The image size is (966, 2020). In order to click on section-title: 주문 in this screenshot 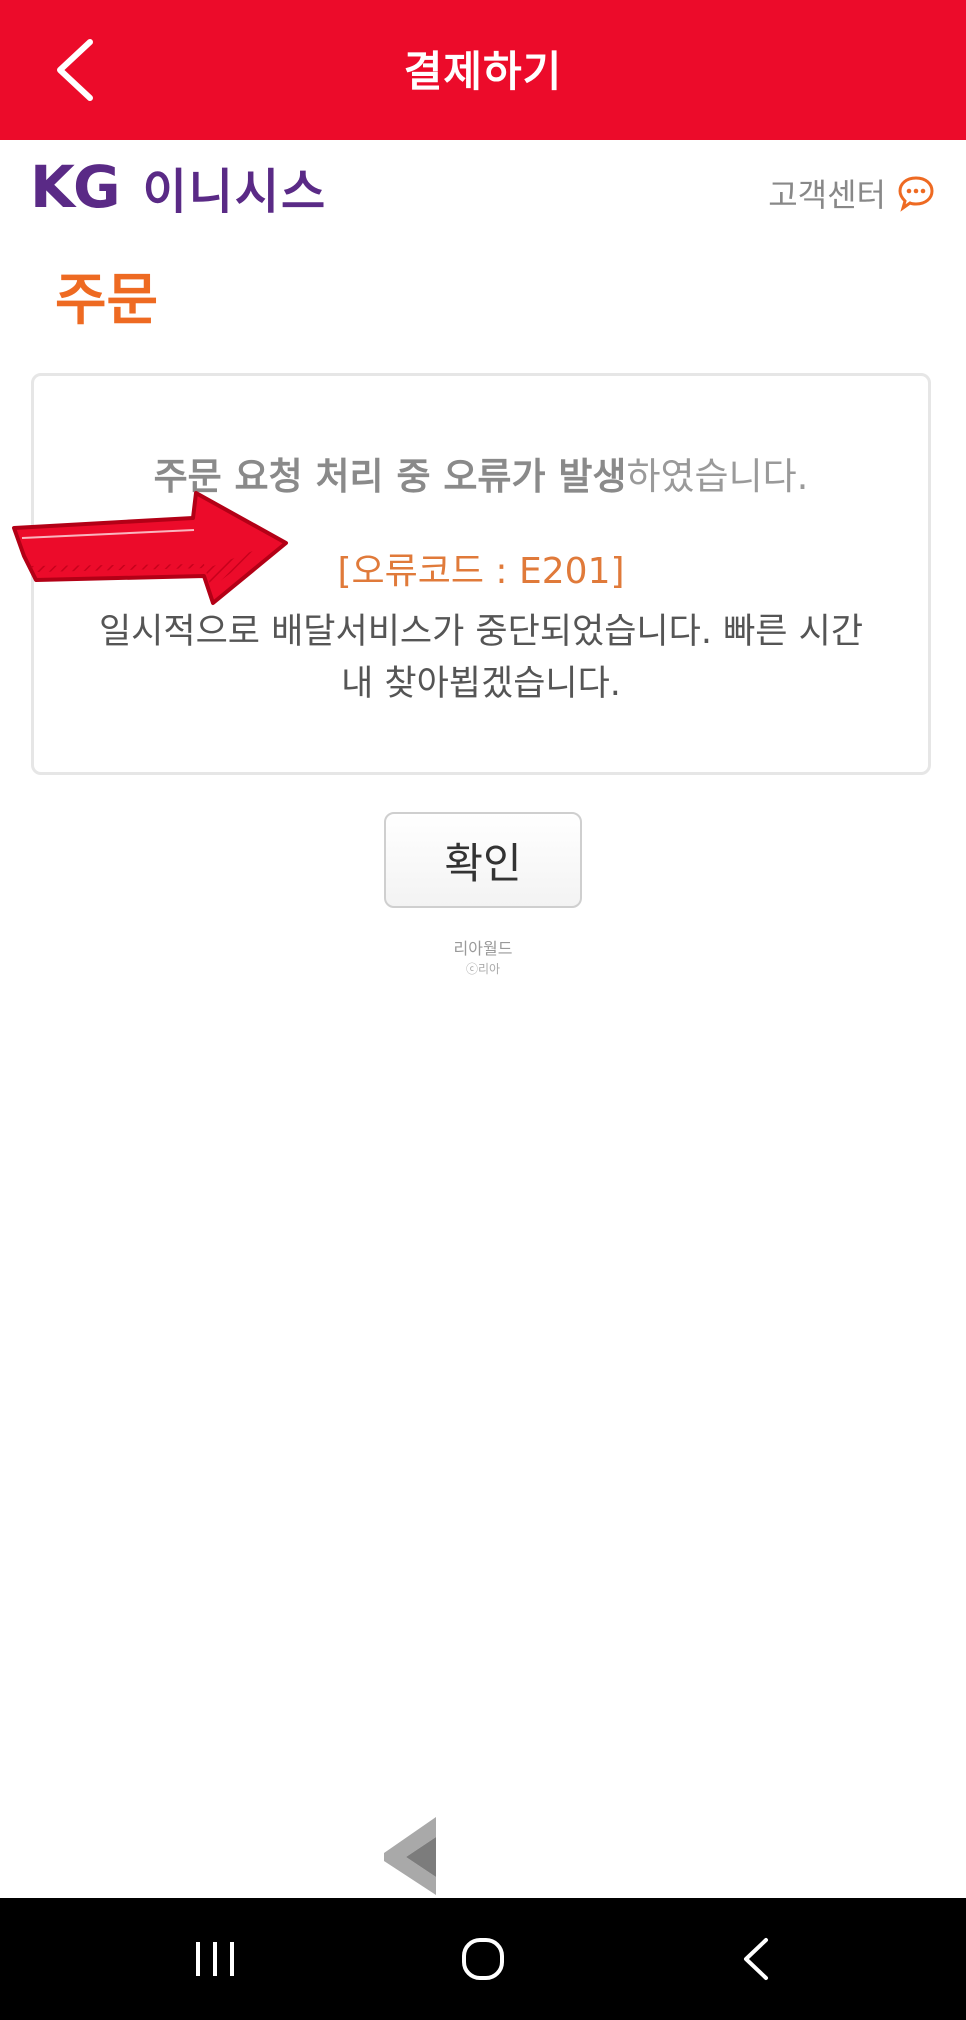, I will do `click(107, 300)`.